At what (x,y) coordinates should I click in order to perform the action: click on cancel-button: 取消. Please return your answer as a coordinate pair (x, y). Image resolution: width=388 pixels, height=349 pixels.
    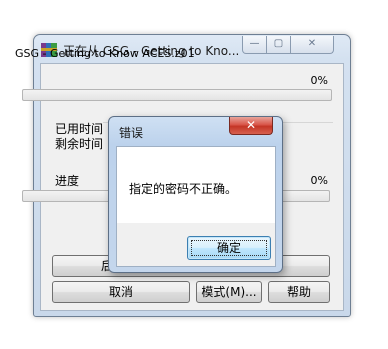
    Looking at the image, I should click on (121, 292).